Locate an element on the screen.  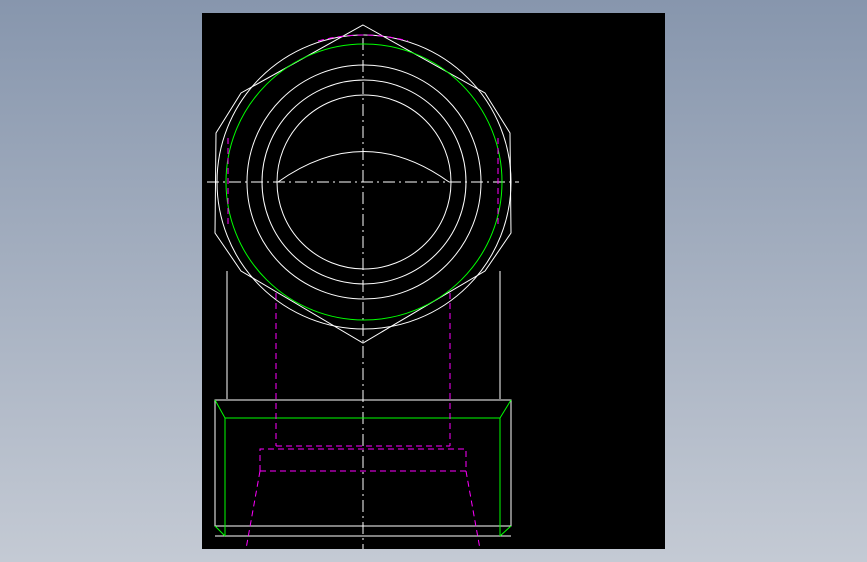
chamfer-bottom-right is located at coordinates (505, 531).